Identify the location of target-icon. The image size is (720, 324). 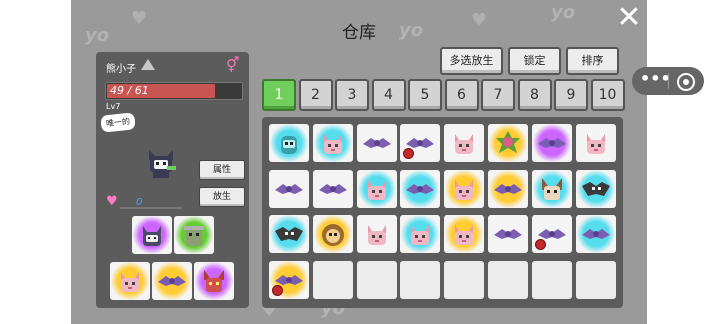
(686, 82).